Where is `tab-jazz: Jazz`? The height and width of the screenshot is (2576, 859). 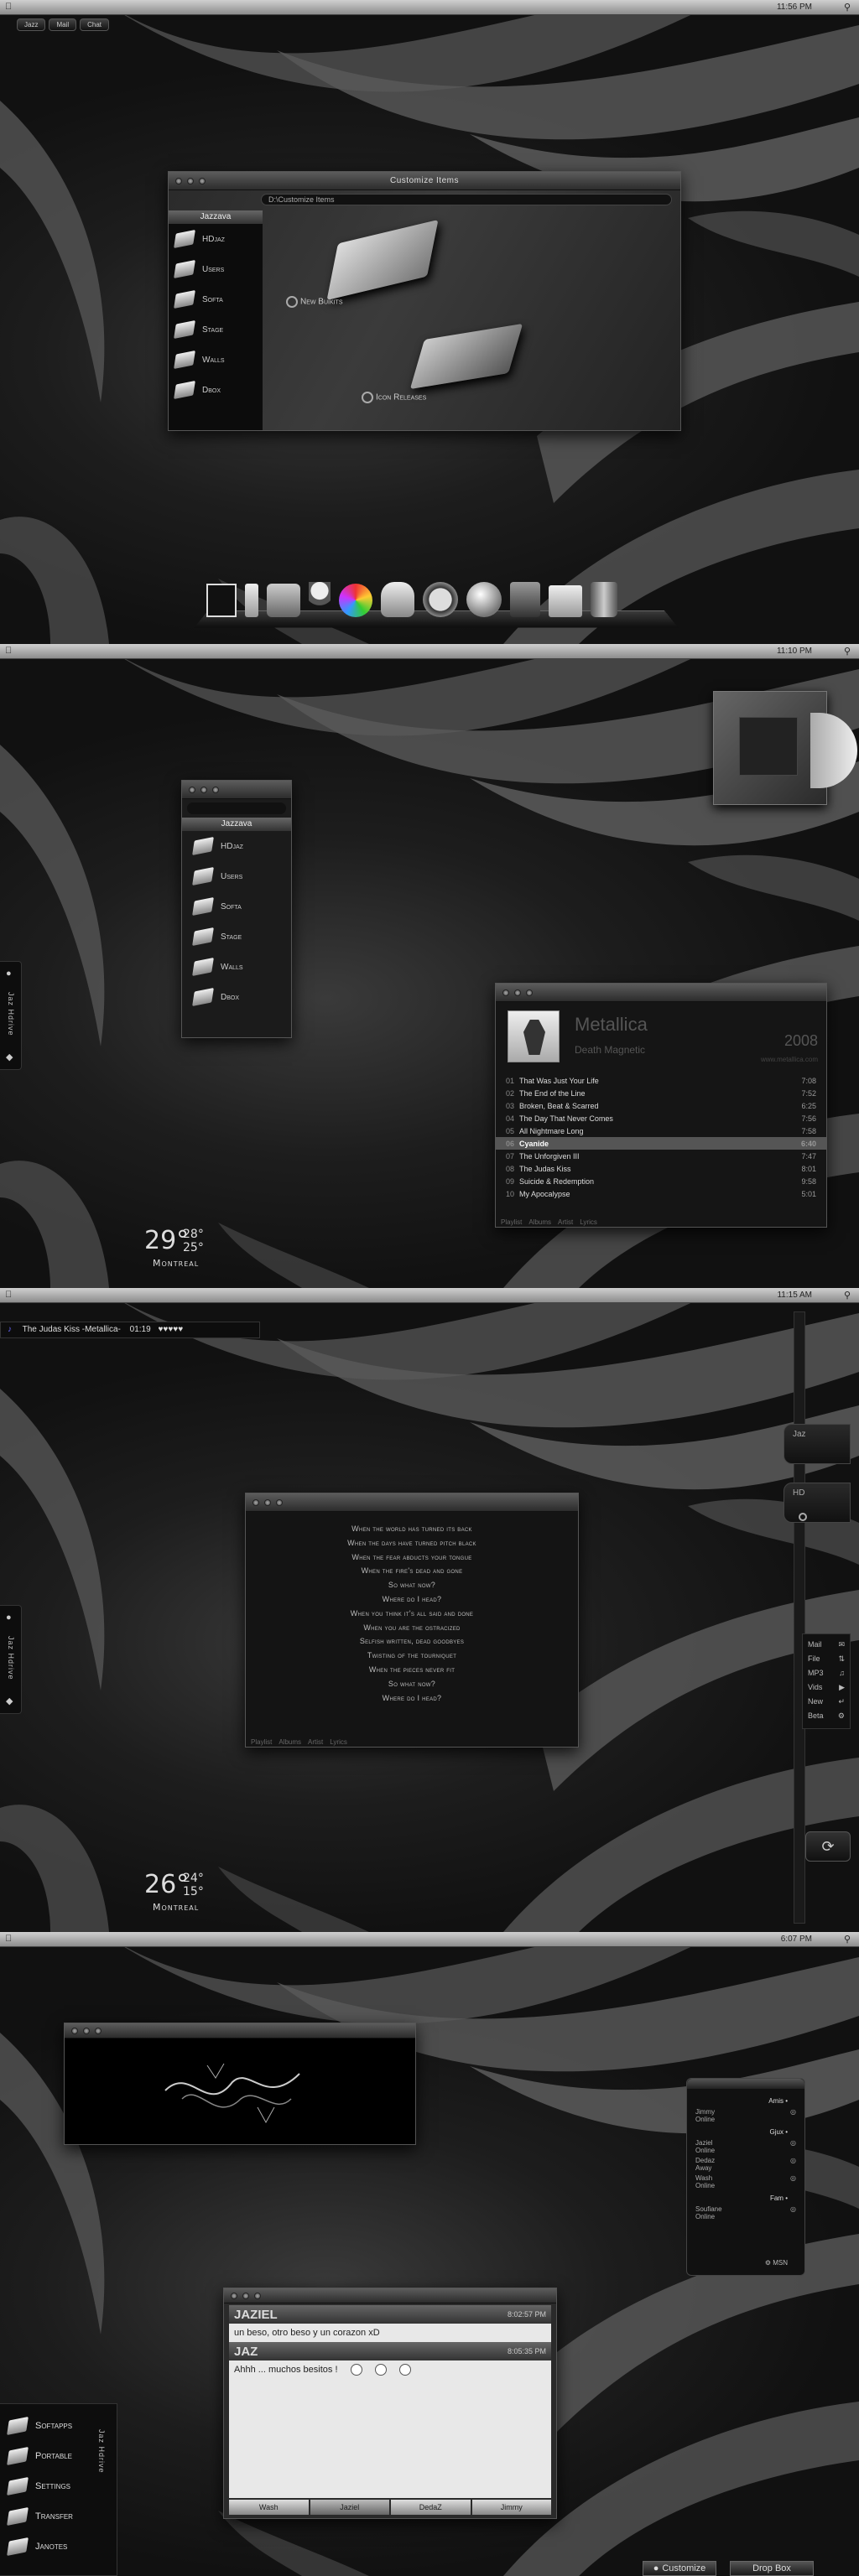 tab-jazz: Jazz is located at coordinates (31, 24).